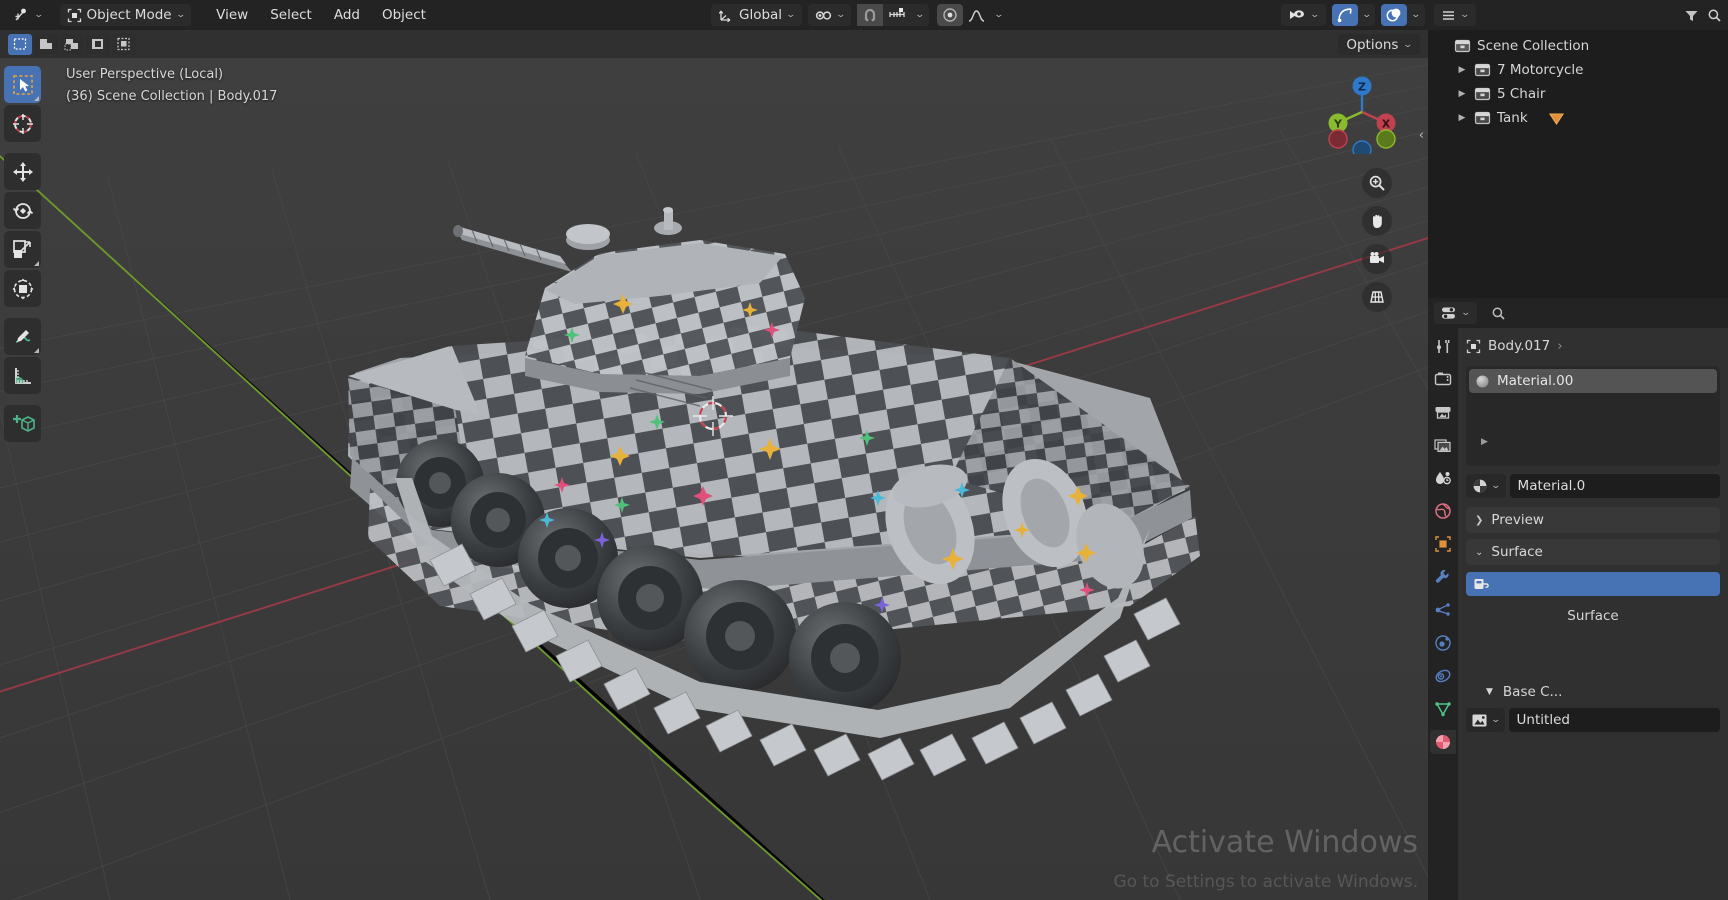  What do you see at coordinates (897, 15) in the screenshot?
I see `snap-to-button` at bounding box center [897, 15].